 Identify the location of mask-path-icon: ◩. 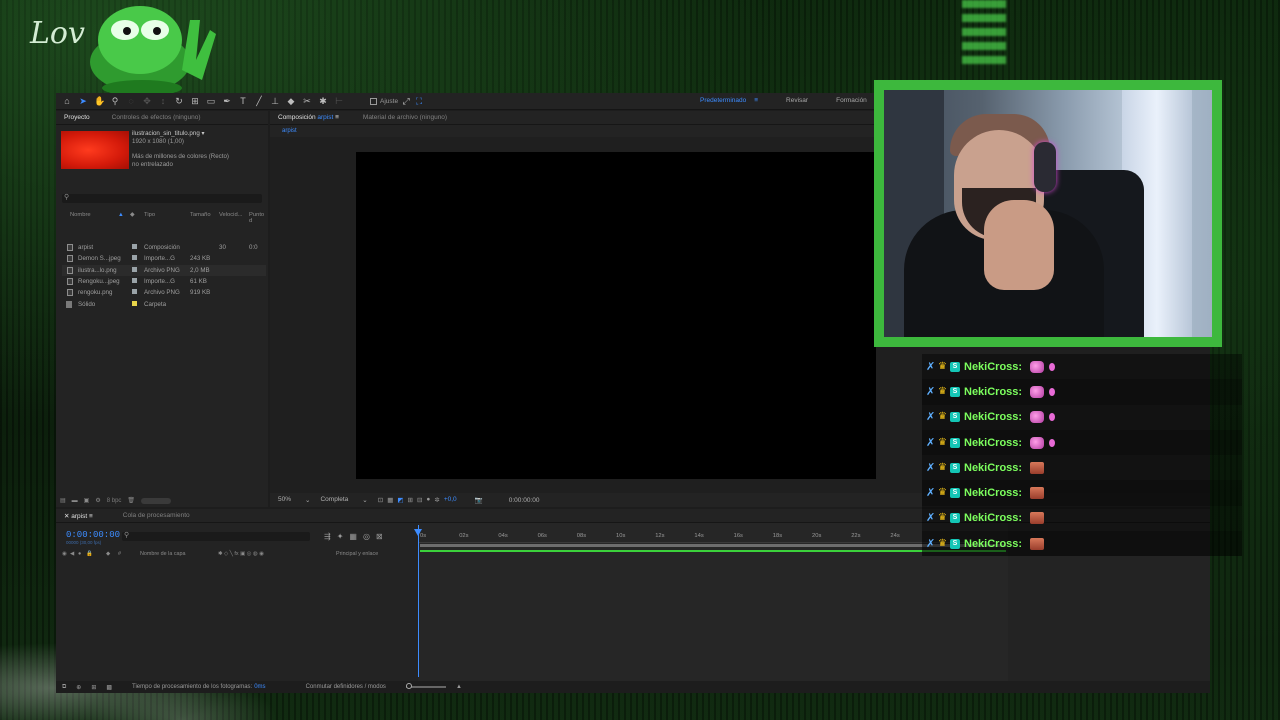
(400, 500).